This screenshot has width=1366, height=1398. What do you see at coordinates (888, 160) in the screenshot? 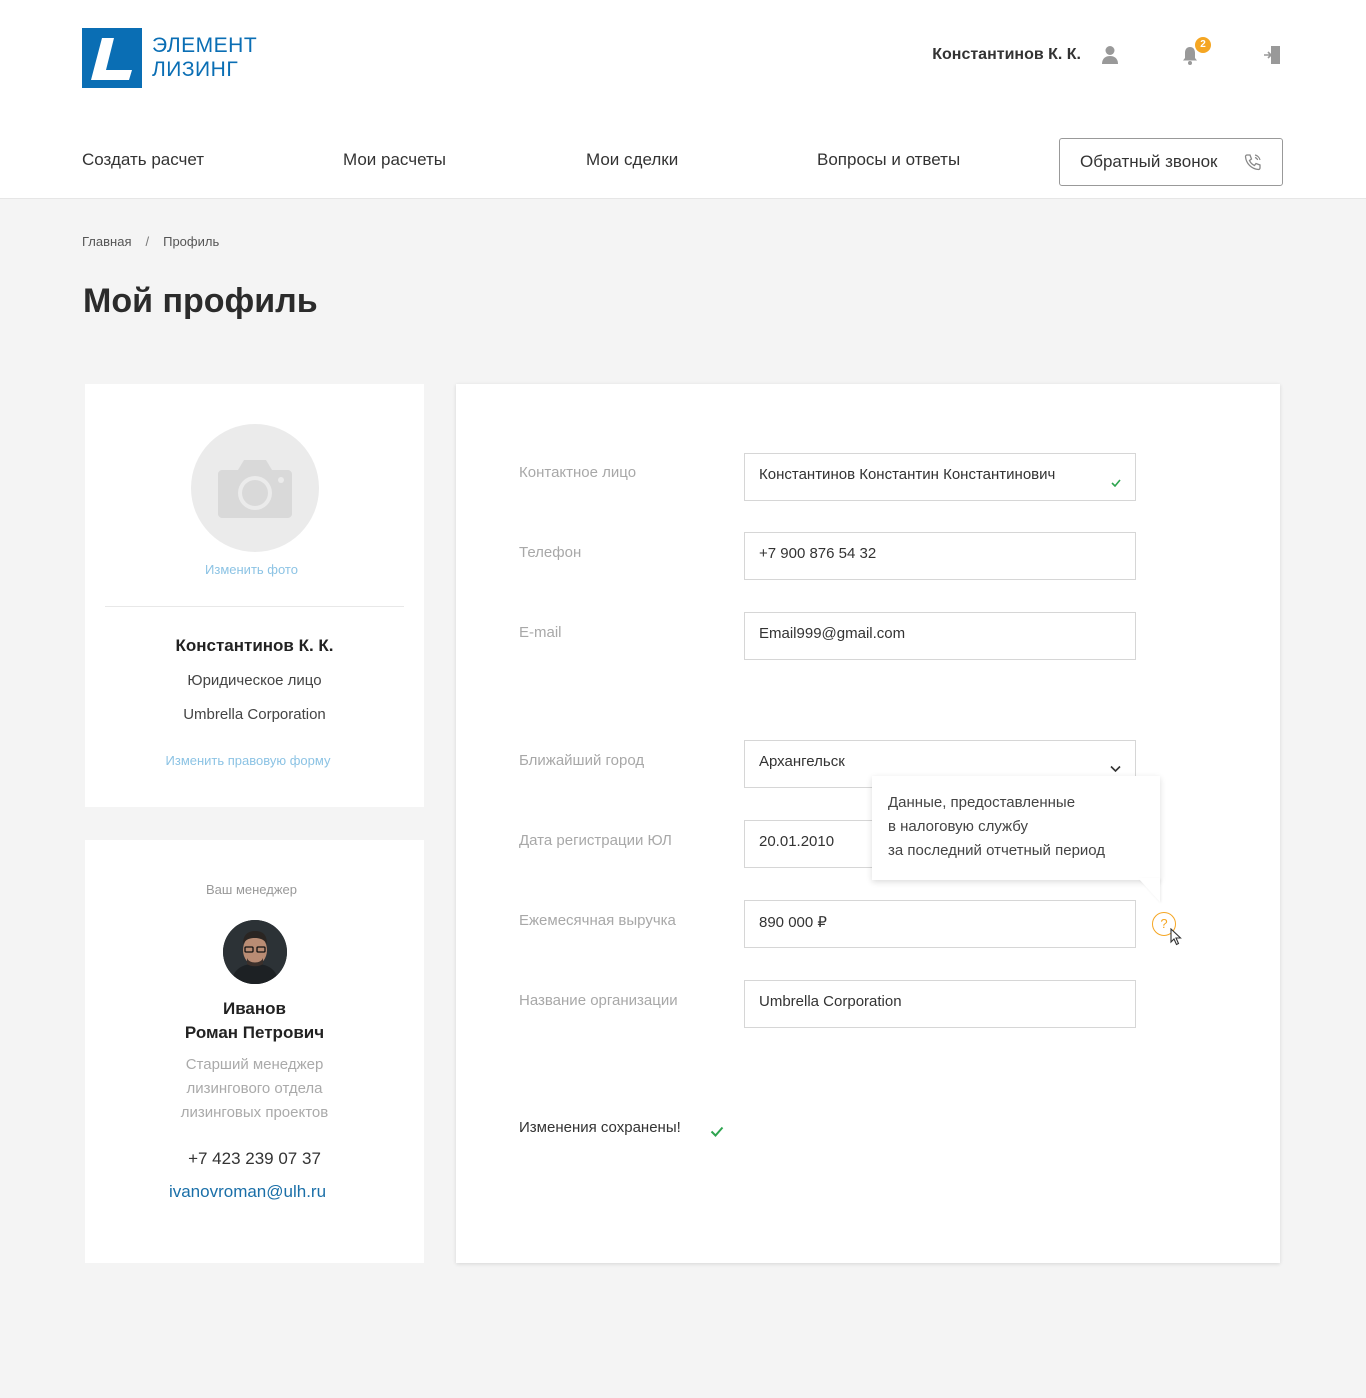
I see `nav-faq: Вопросы и ответы` at bounding box center [888, 160].